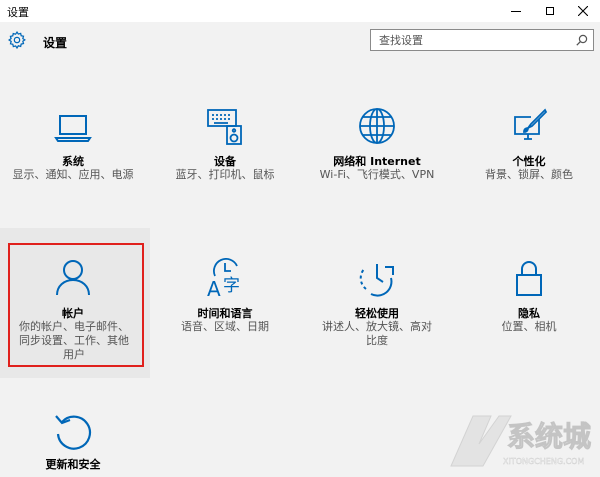  What do you see at coordinates (377, 333) in the screenshot?
I see `tile-description: 讲述人、放大镜、高对比度` at bounding box center [377, 333].